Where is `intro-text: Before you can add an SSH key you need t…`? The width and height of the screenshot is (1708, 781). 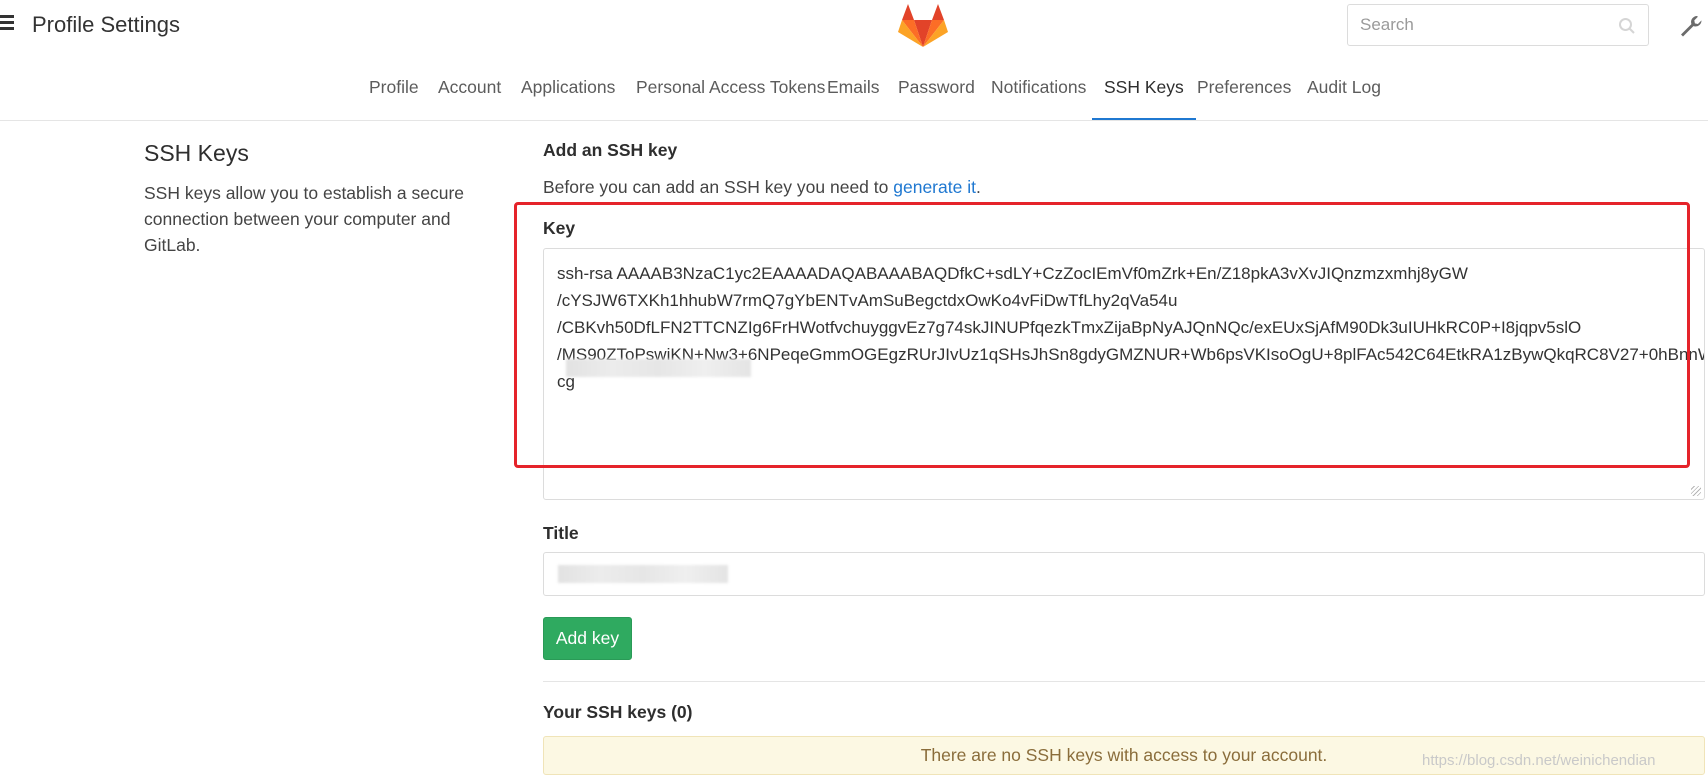 intro-text: Before you can add an SSH key you need t… is located at coordinates (716, 187).